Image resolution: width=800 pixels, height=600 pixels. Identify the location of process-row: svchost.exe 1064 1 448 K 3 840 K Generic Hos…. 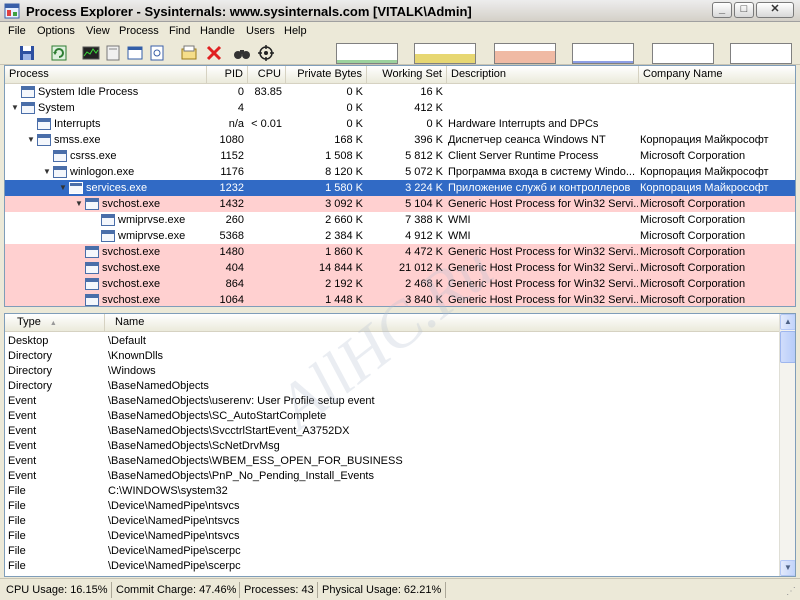
(400, 299).